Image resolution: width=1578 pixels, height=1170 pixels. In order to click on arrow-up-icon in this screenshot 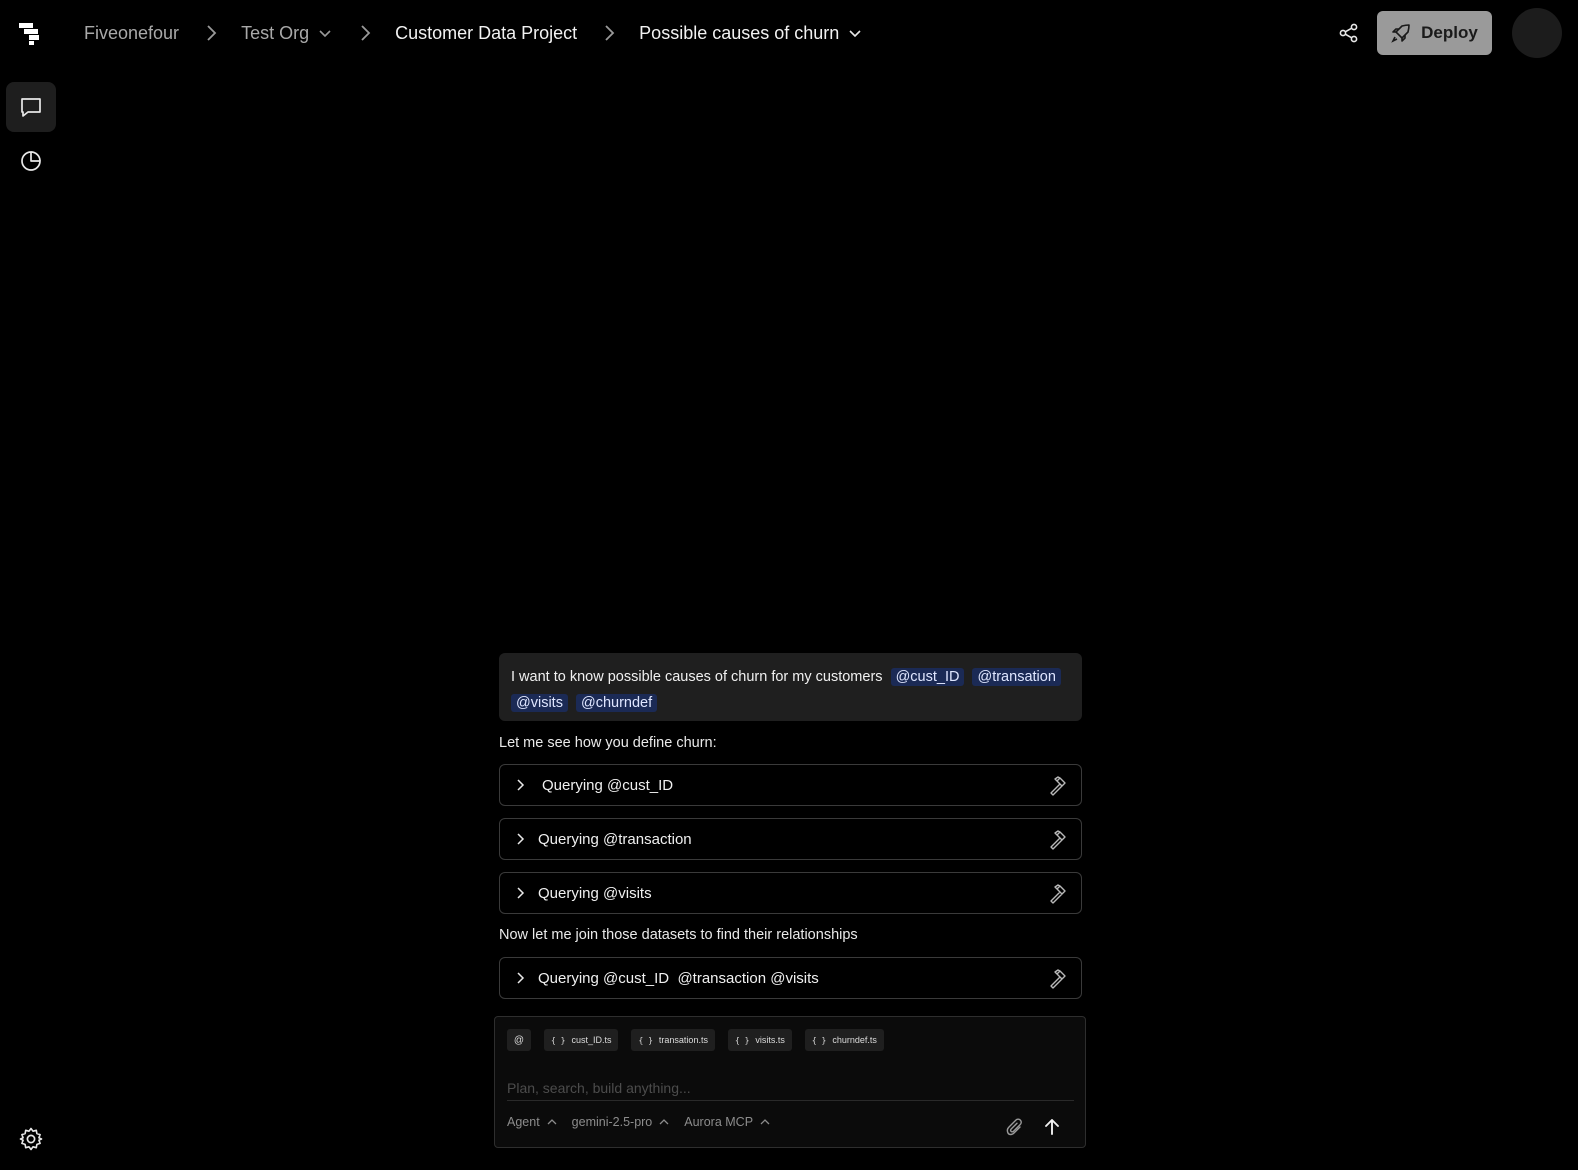, I will do `click(1052, 1127)`.